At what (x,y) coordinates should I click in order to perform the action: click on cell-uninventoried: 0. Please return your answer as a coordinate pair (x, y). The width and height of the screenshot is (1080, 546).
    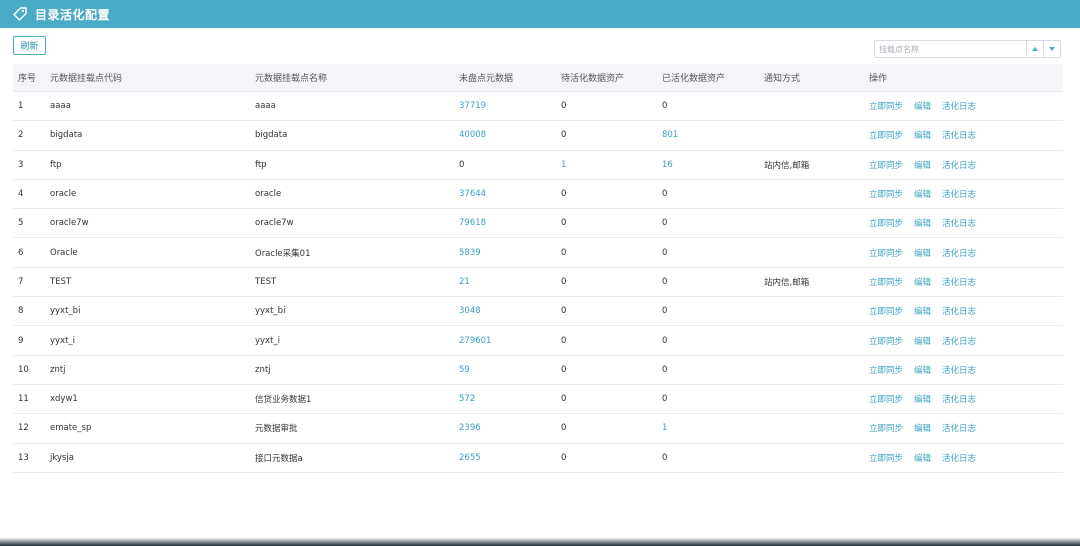
    Looking at the image, I should click on (462, 164).